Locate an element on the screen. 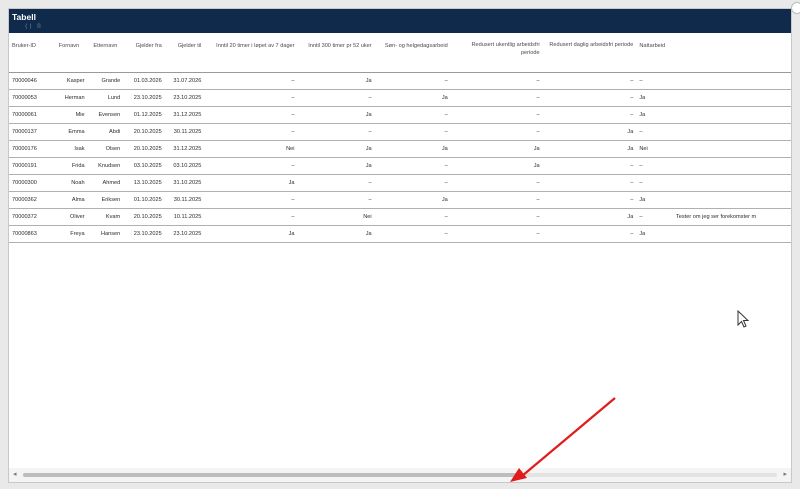 The image size is (800, 489). cell-etternavn: Evensen is located at coordinates (105, 115).